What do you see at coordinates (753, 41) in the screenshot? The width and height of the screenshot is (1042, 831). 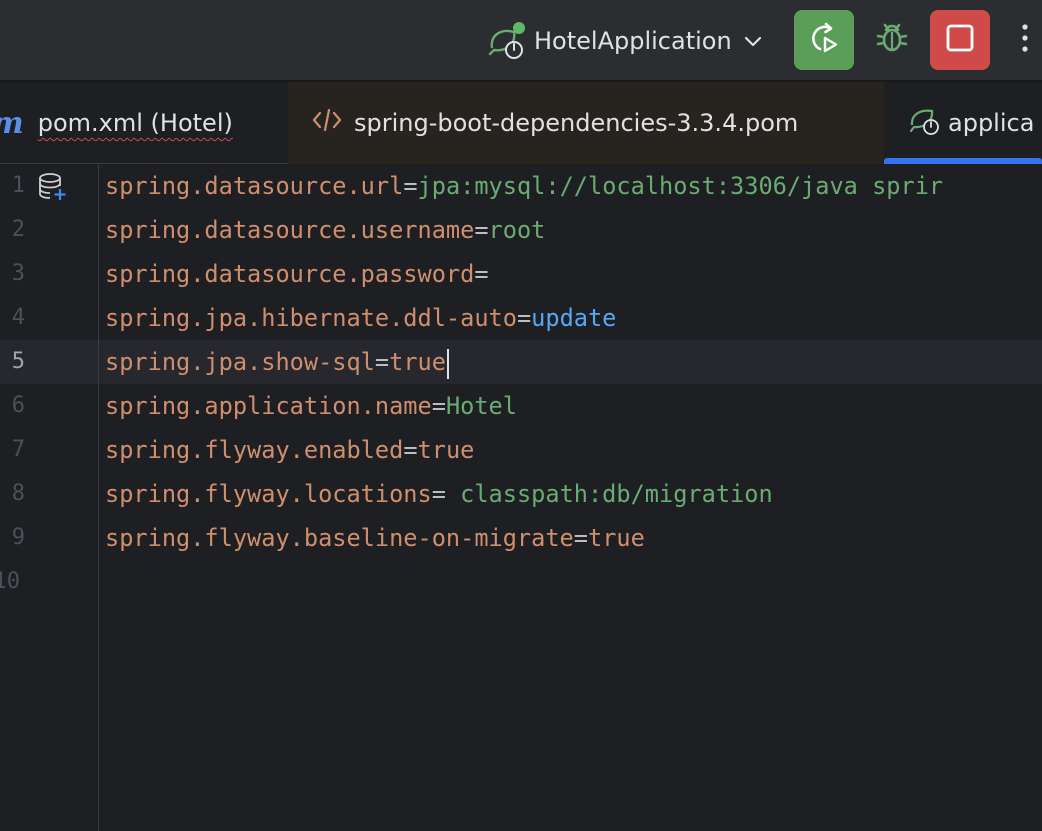 I see `chevron-down-icon` at bounding box center [753, 41].